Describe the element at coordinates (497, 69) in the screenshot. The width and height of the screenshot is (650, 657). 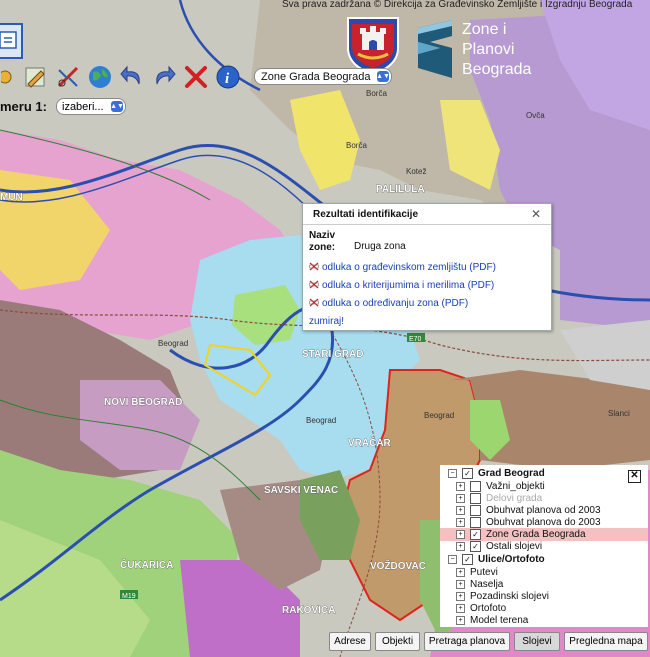
I see `logo-line: Beograda` at that location.